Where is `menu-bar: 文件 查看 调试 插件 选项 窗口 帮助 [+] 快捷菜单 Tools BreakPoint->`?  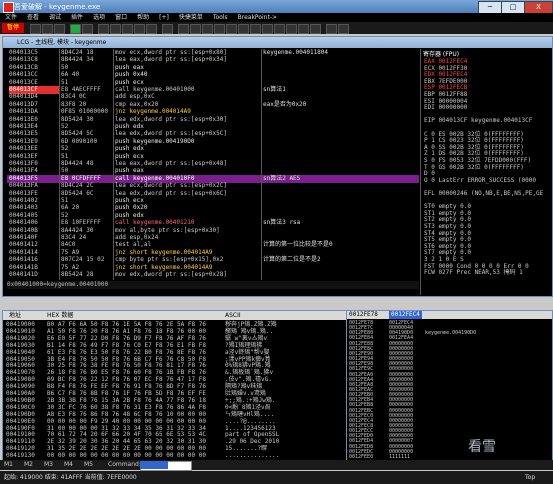 menu-bar: 文件 查看 调试 插件 选项 窗口 帮助 [+] 快捷菜单 Tools BreakPoint-> is located at coordinates (276, 17).